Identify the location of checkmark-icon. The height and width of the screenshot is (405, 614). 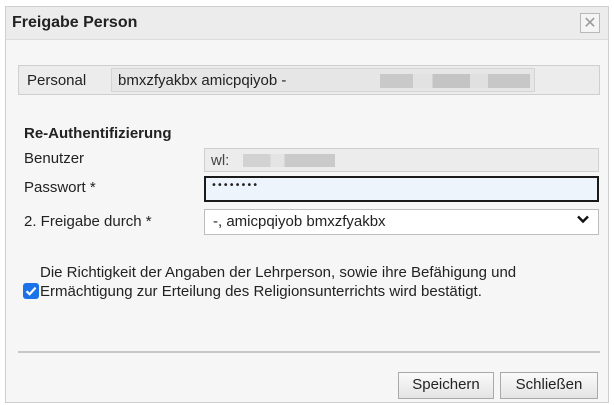
(31, 291).